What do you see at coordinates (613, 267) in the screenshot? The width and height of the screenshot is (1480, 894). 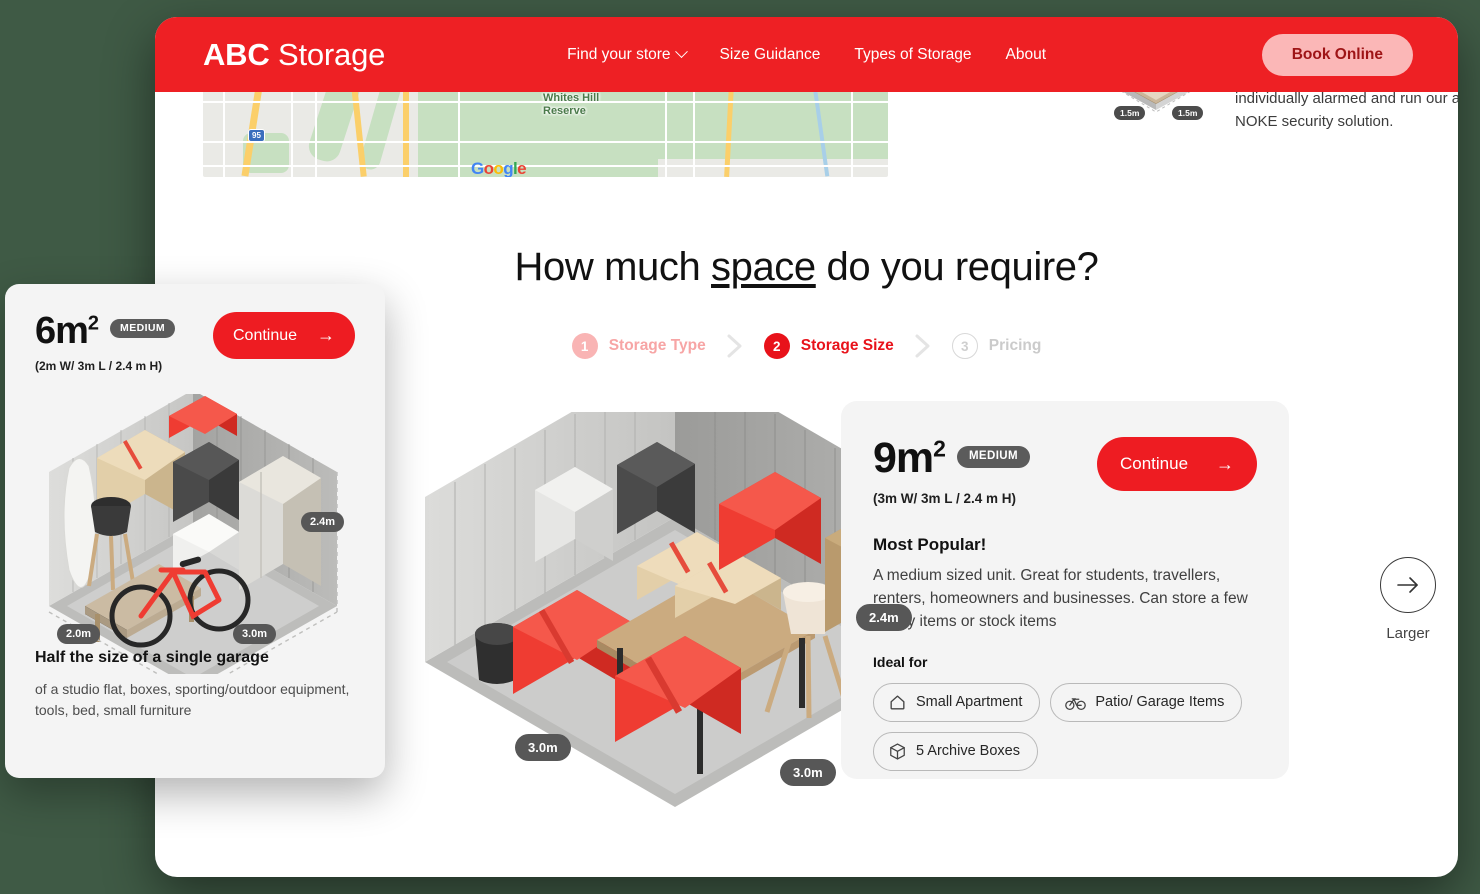 I see `page-title-part-1: How much` at bounding box center [613, 267].